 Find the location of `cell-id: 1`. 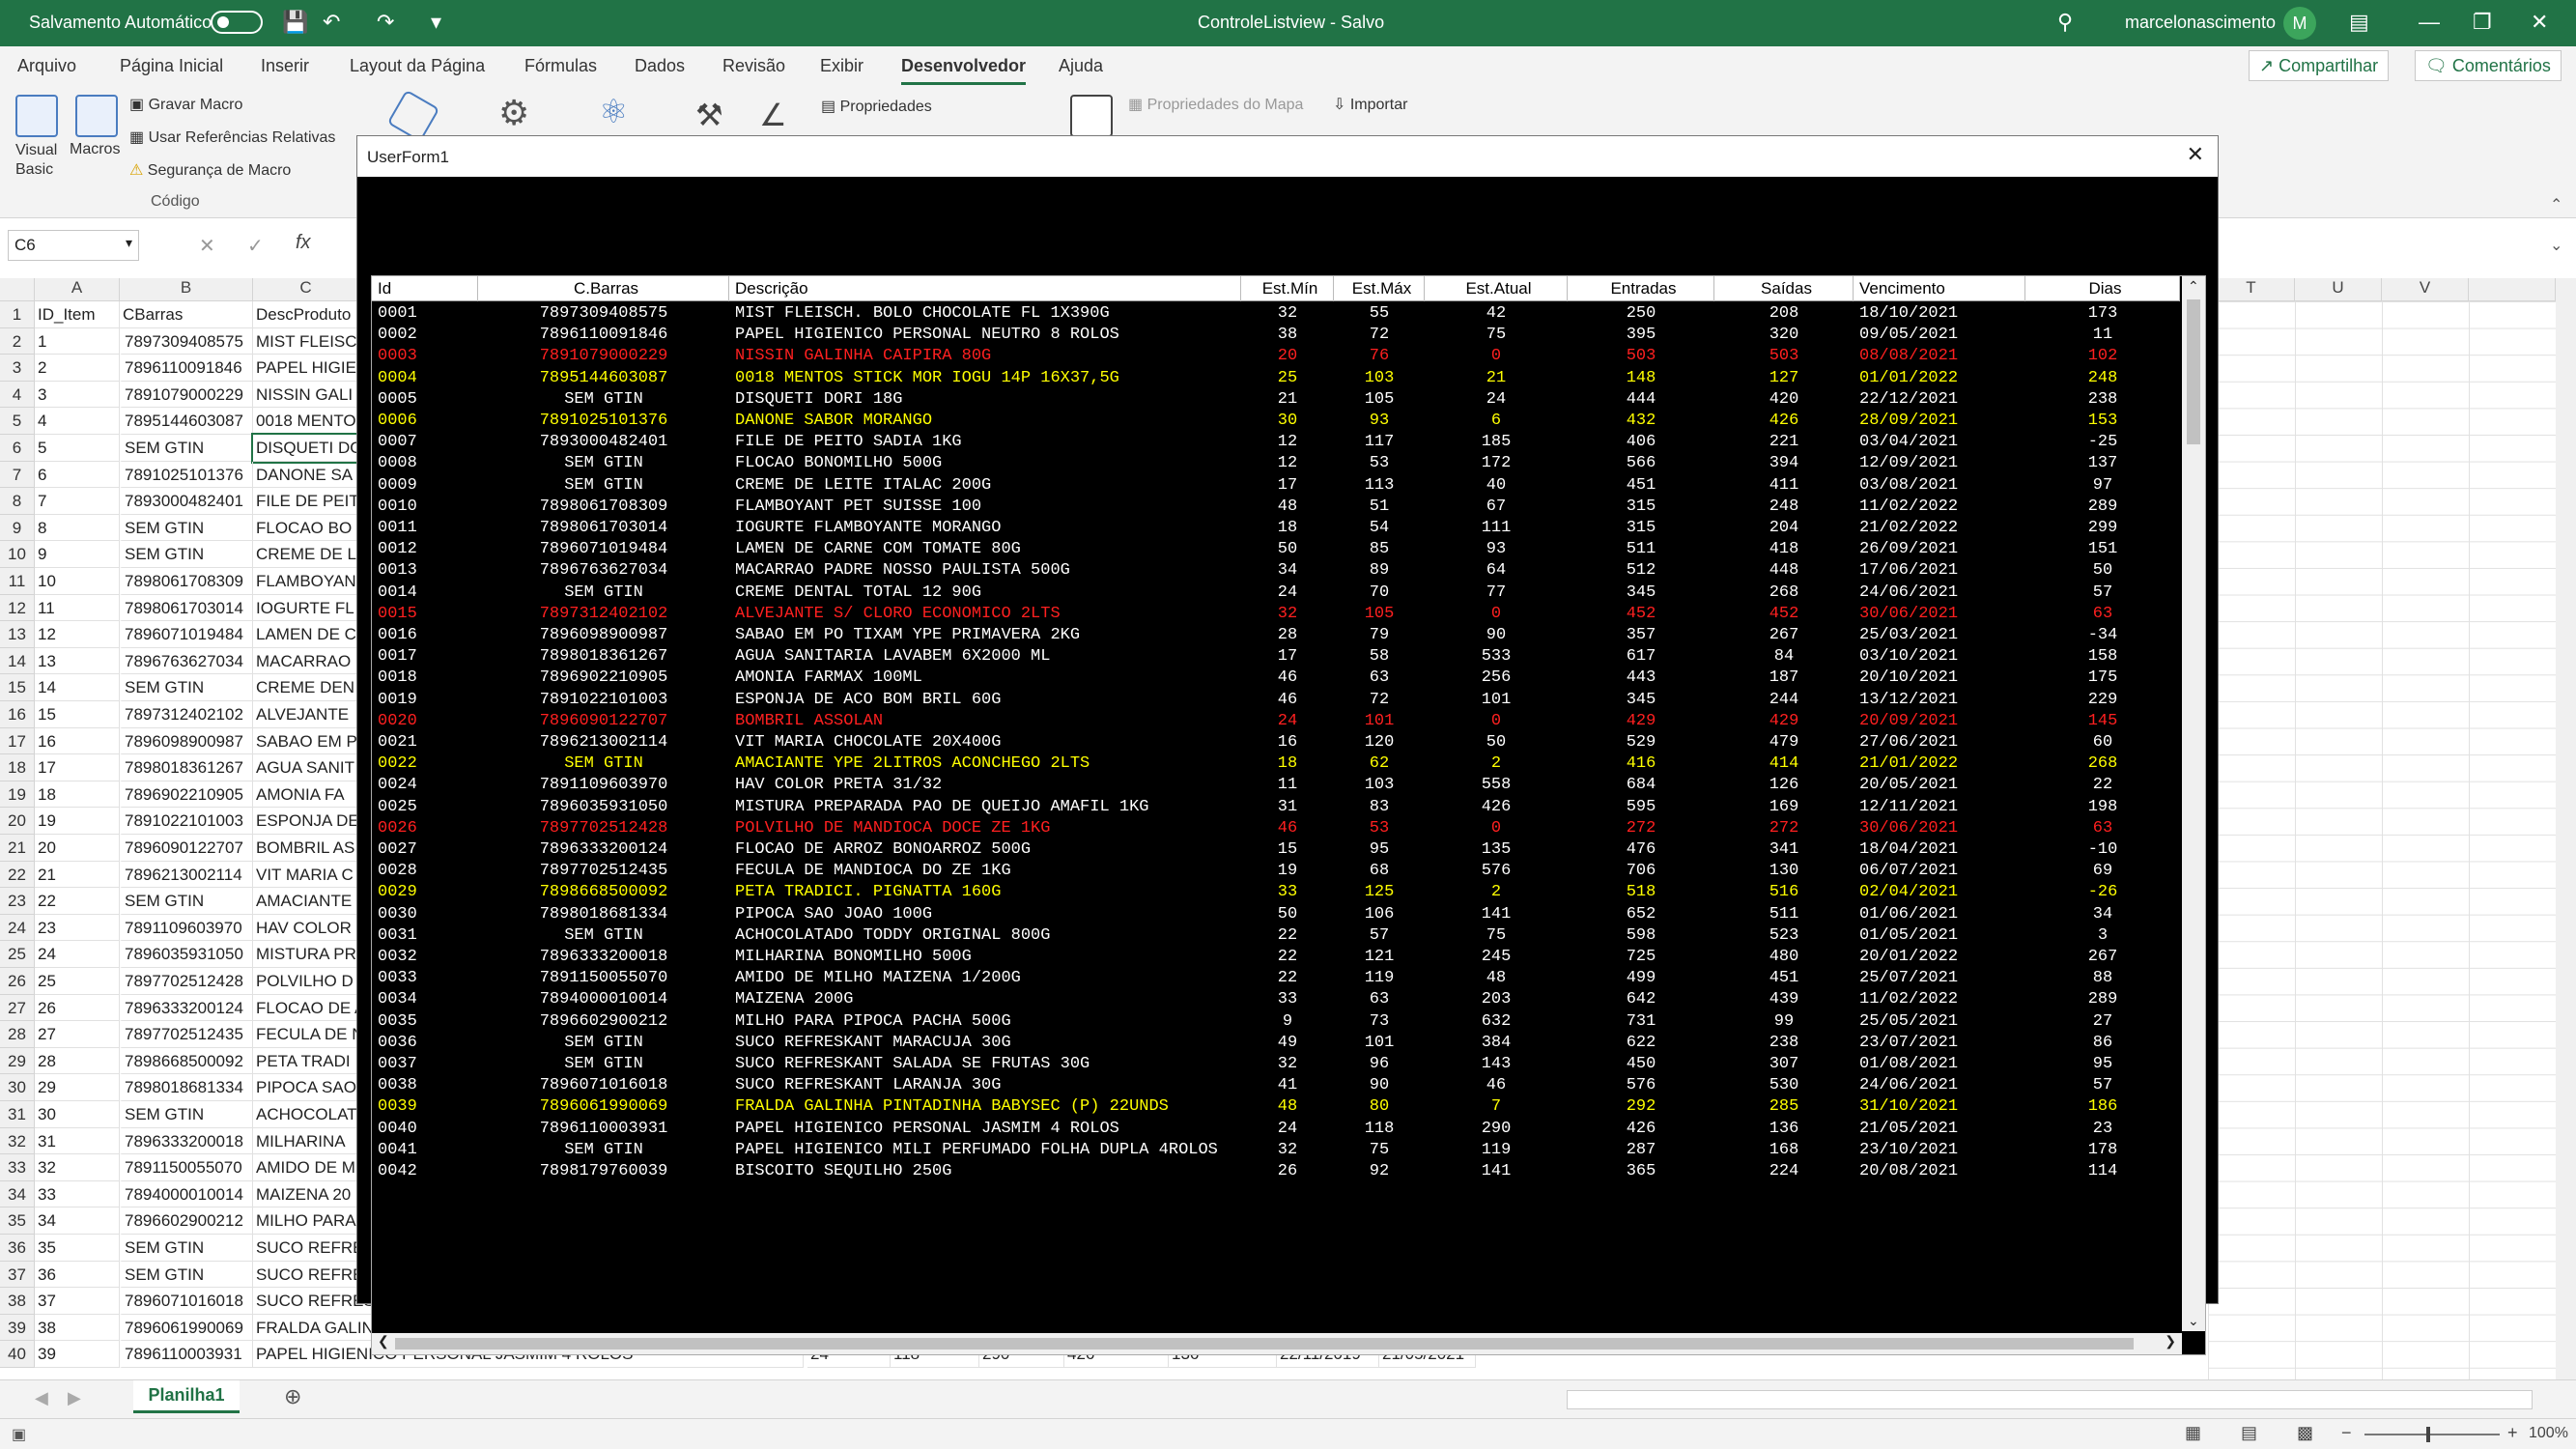

cell-id: 1 is located at coordinates (77, 341).